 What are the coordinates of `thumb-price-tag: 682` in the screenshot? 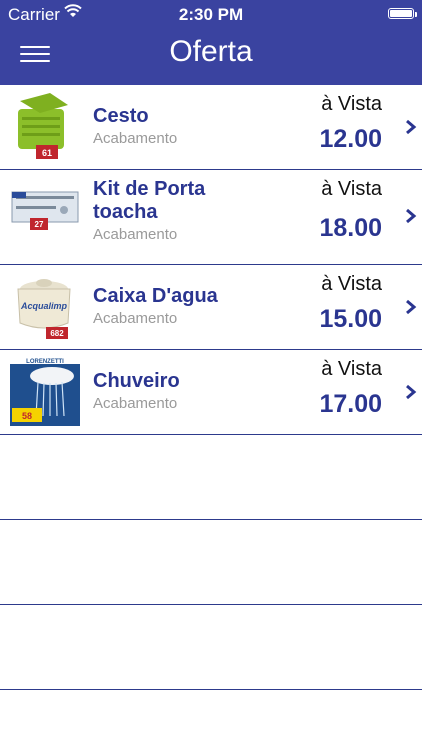 It's located at (57, 333).